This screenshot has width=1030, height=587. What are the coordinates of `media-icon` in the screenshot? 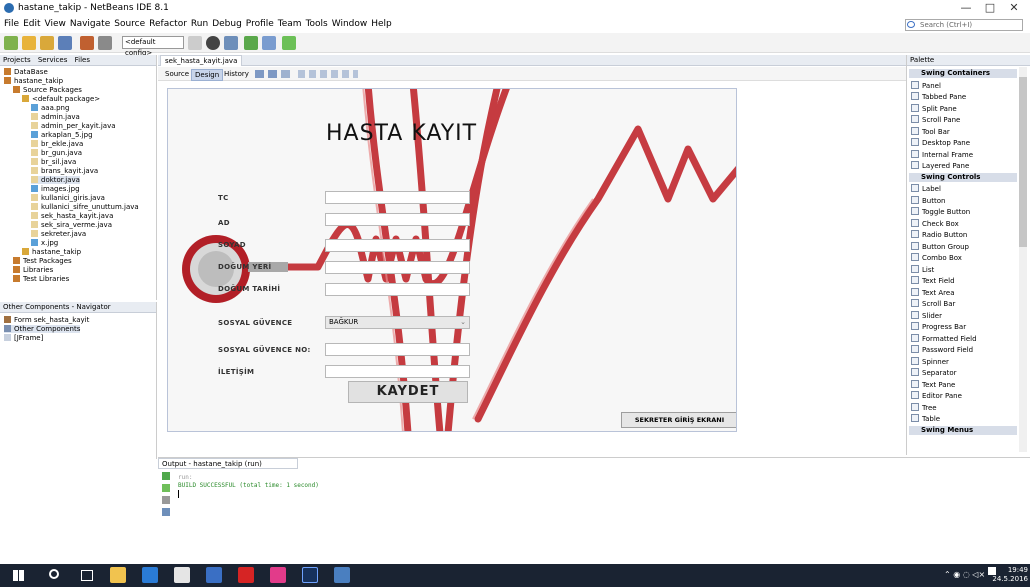 It's located at (214, 575).